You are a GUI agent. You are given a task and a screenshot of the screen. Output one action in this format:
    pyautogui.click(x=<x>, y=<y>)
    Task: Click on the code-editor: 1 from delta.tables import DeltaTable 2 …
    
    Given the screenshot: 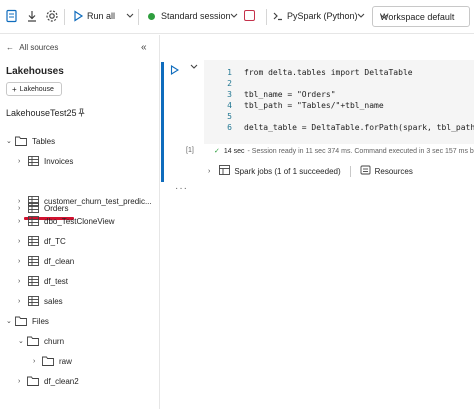 What is the action you would take?
    pyautogui.click(x=339, y=102)
    